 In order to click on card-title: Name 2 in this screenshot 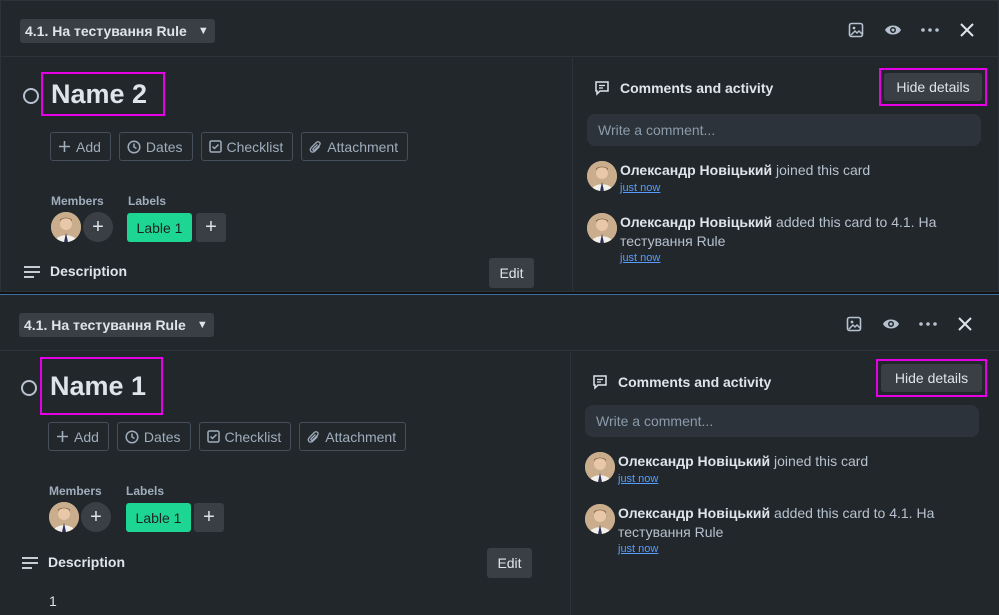, I will do `click(99, 94)`.